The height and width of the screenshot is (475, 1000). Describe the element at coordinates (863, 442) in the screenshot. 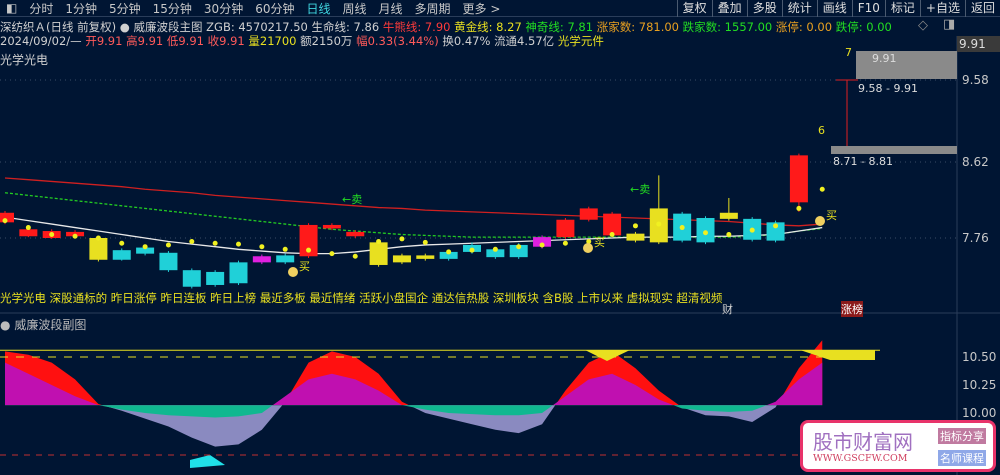

I see `watermark-name: 股市财富网` at that location.